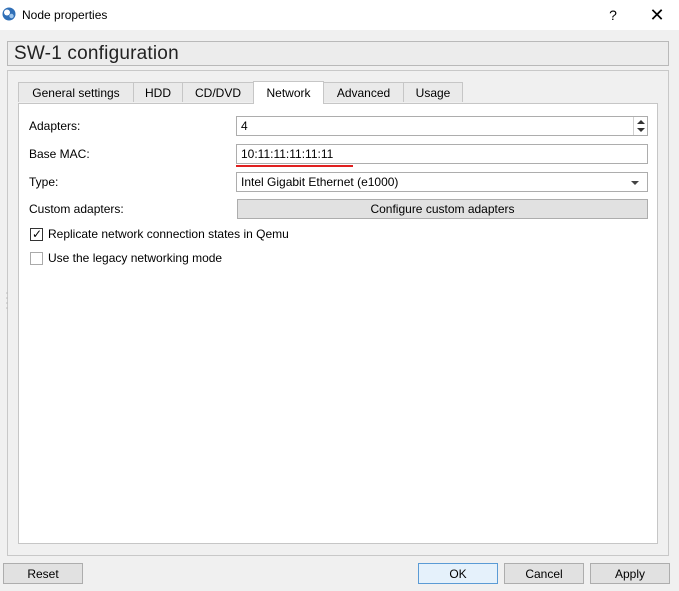 This screenshot has width=679, height=591. I want to click on legacy-networking-checkbox, so click(36, 258).